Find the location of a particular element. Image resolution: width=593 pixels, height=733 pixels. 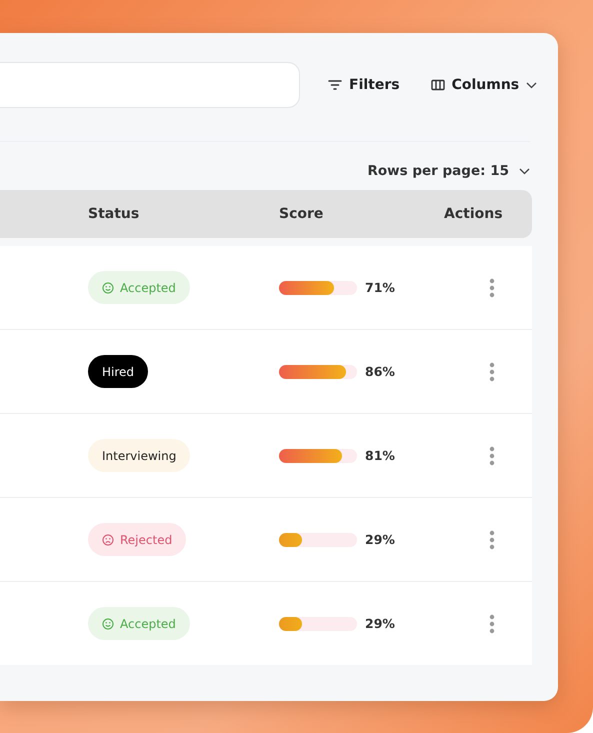

column-header: Actions is located at coordinates (474, 214).